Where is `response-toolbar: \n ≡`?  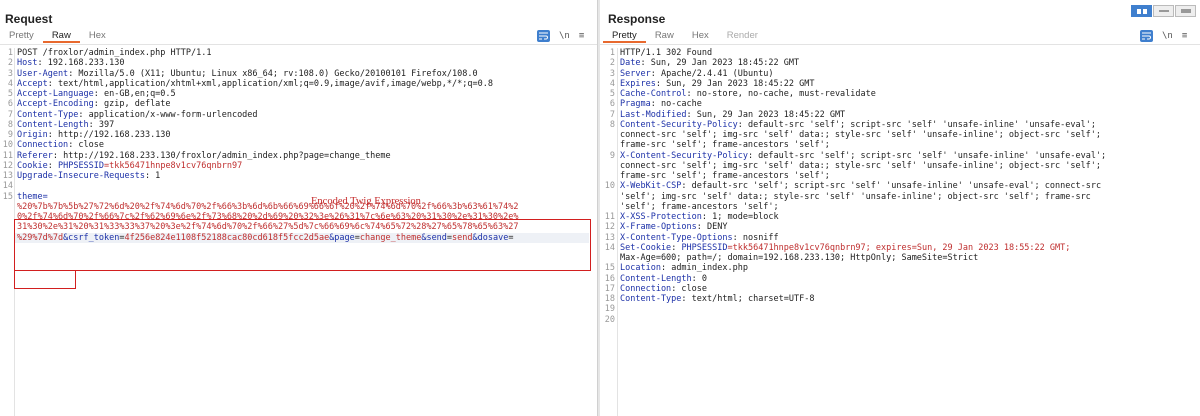
response-toolbar: \n ≡ is located at coordinates (1163, 35).